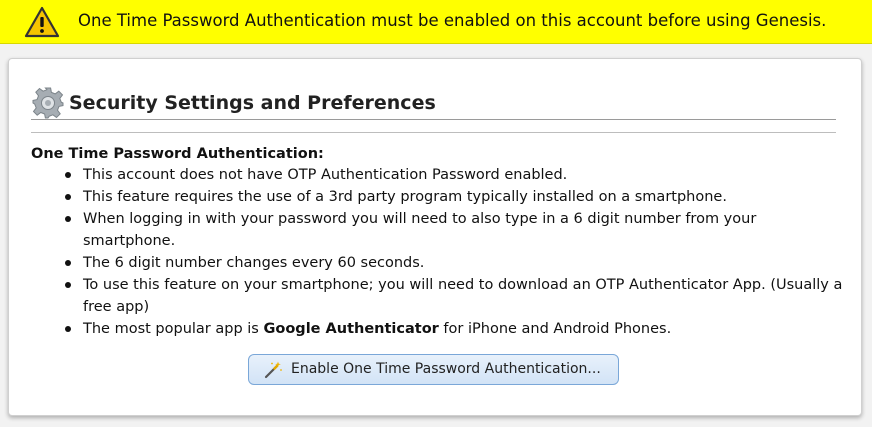  What do you see at coordinates (273, 370) in the screenshot?
I see `magic-wand-icon` at bounding box center [273, 370].